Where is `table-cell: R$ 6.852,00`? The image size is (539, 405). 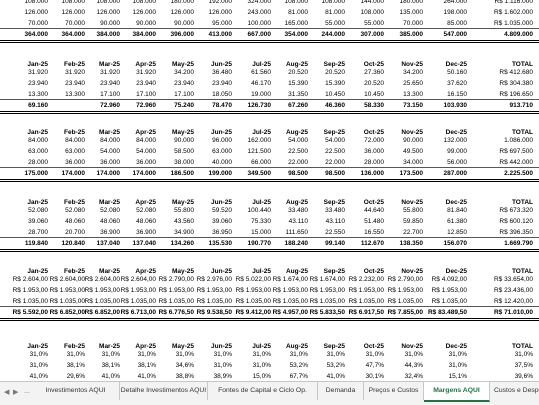 table-cell: R$ 6.852,00 is located at coordinates (100, 312).